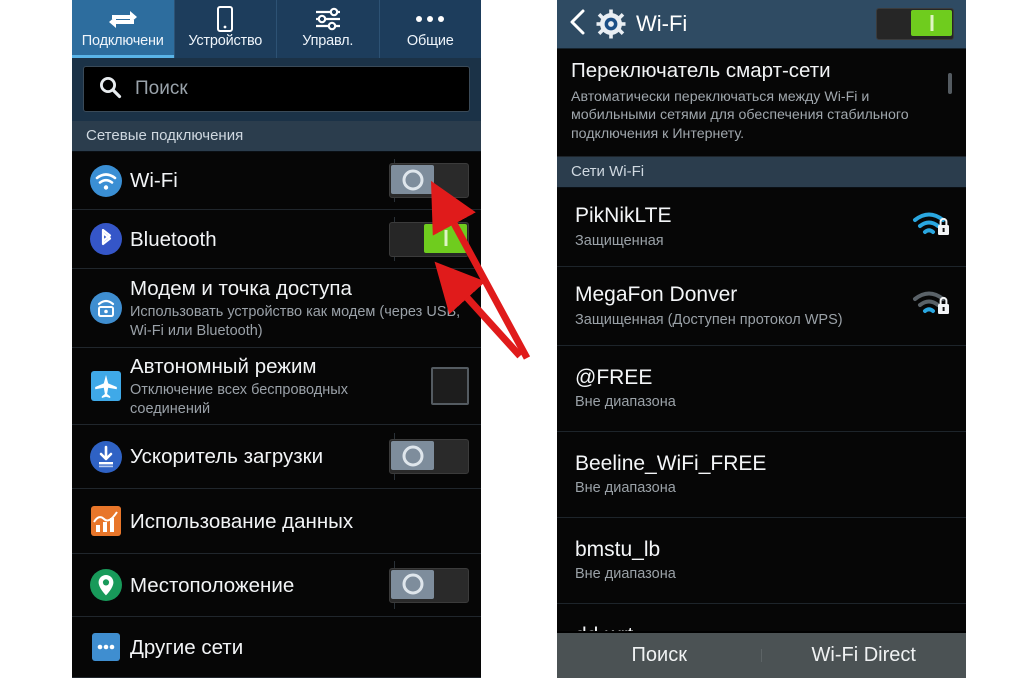 The image size is (1036, 678). Describe the element at coordinates (187, 647) in the screenshot. I see `list-item-other-networks-label: Другие сети` at that location.